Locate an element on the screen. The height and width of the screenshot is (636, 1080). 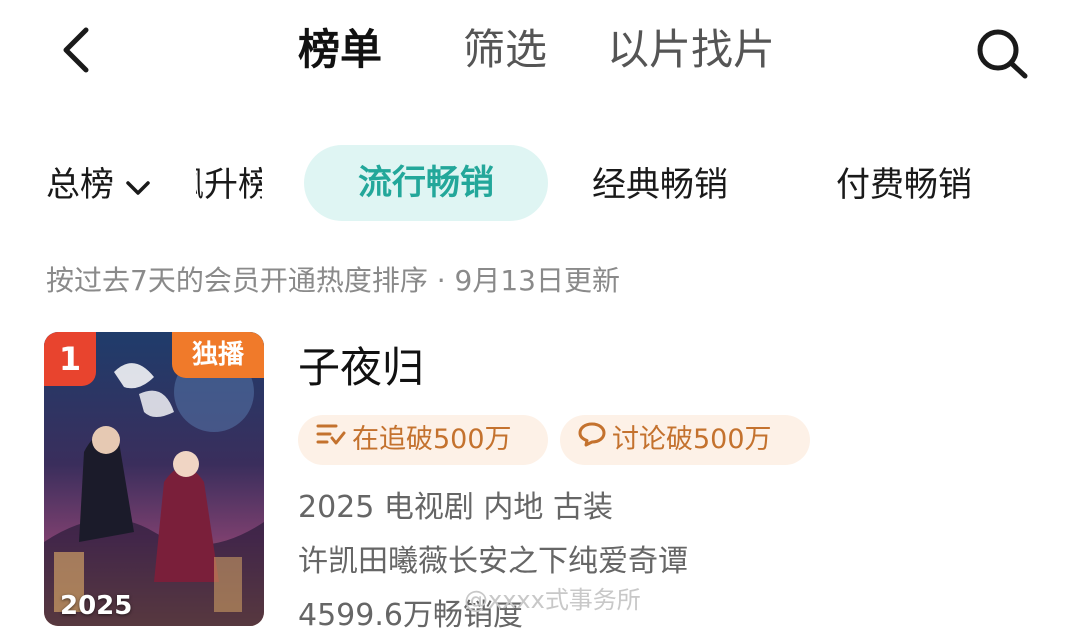
category-paid-sales: 付费畅销 is located at coordinates (904, 185).